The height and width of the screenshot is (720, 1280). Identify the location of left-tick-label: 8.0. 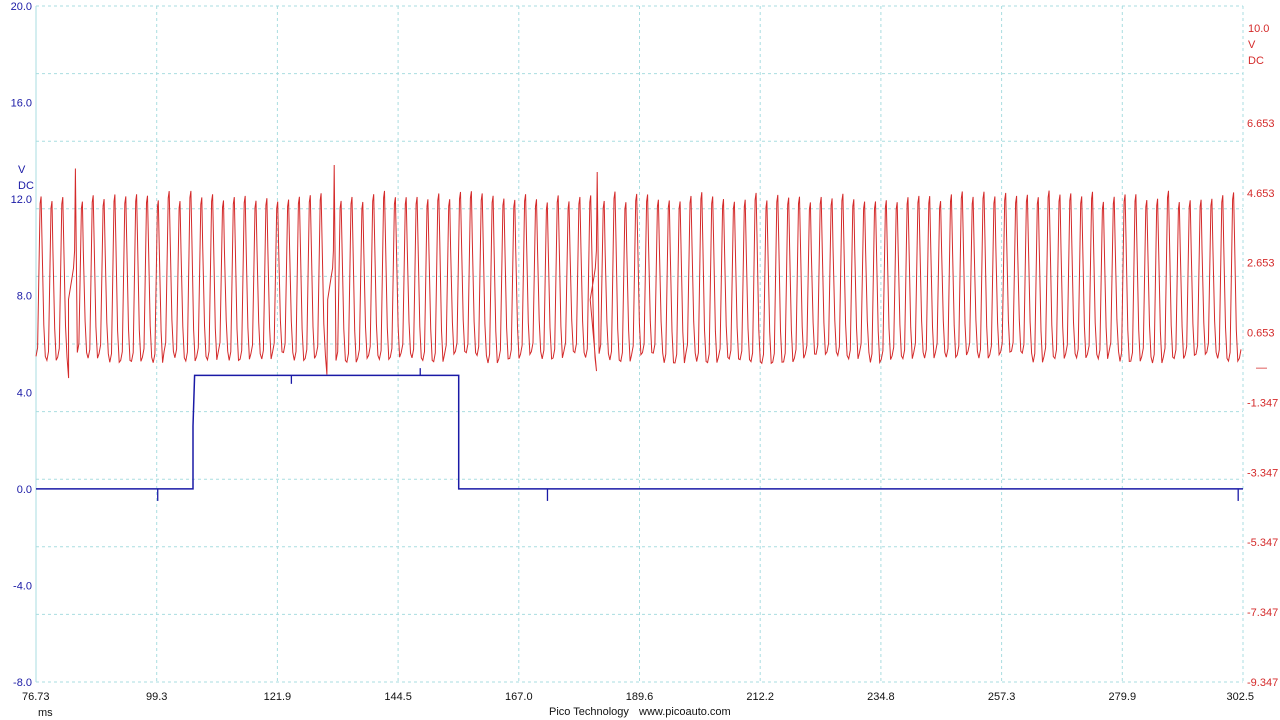
(24, 297).